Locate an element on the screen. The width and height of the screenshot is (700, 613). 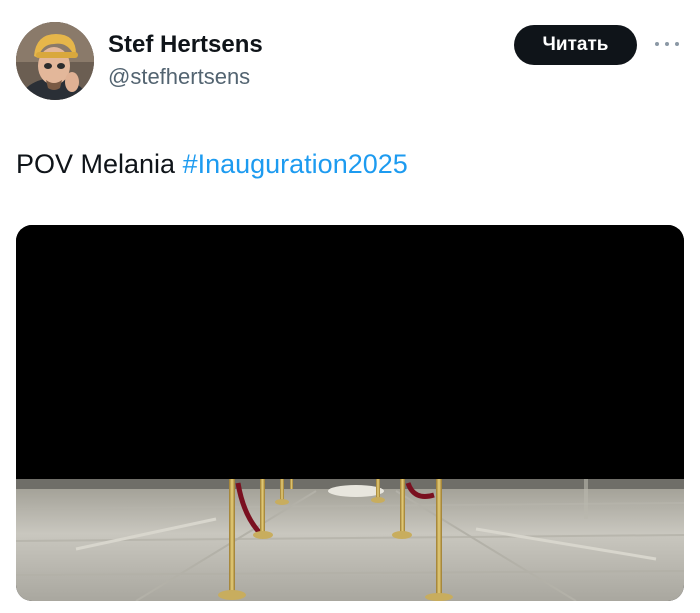
tweet-text: POV Melania #Inauguration2025 is located at coordinates (212, 164).